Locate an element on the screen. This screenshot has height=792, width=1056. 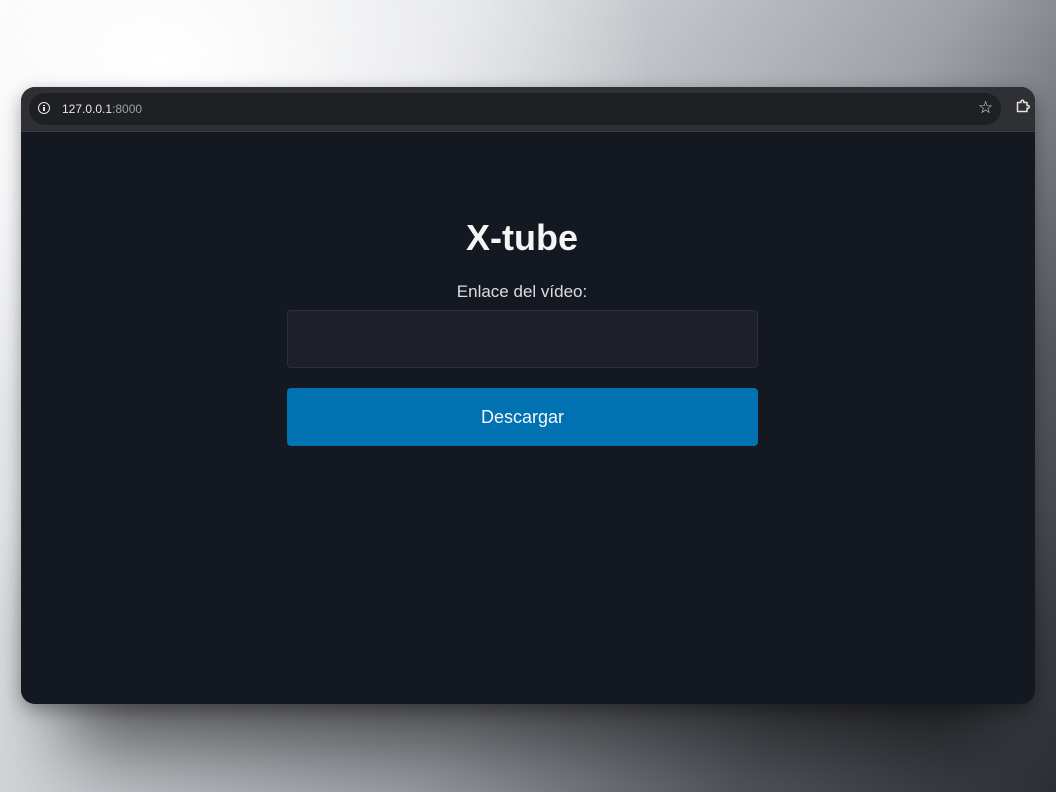
video-link-label: Enlace del vídeo: is located at coordinates (522, 291).